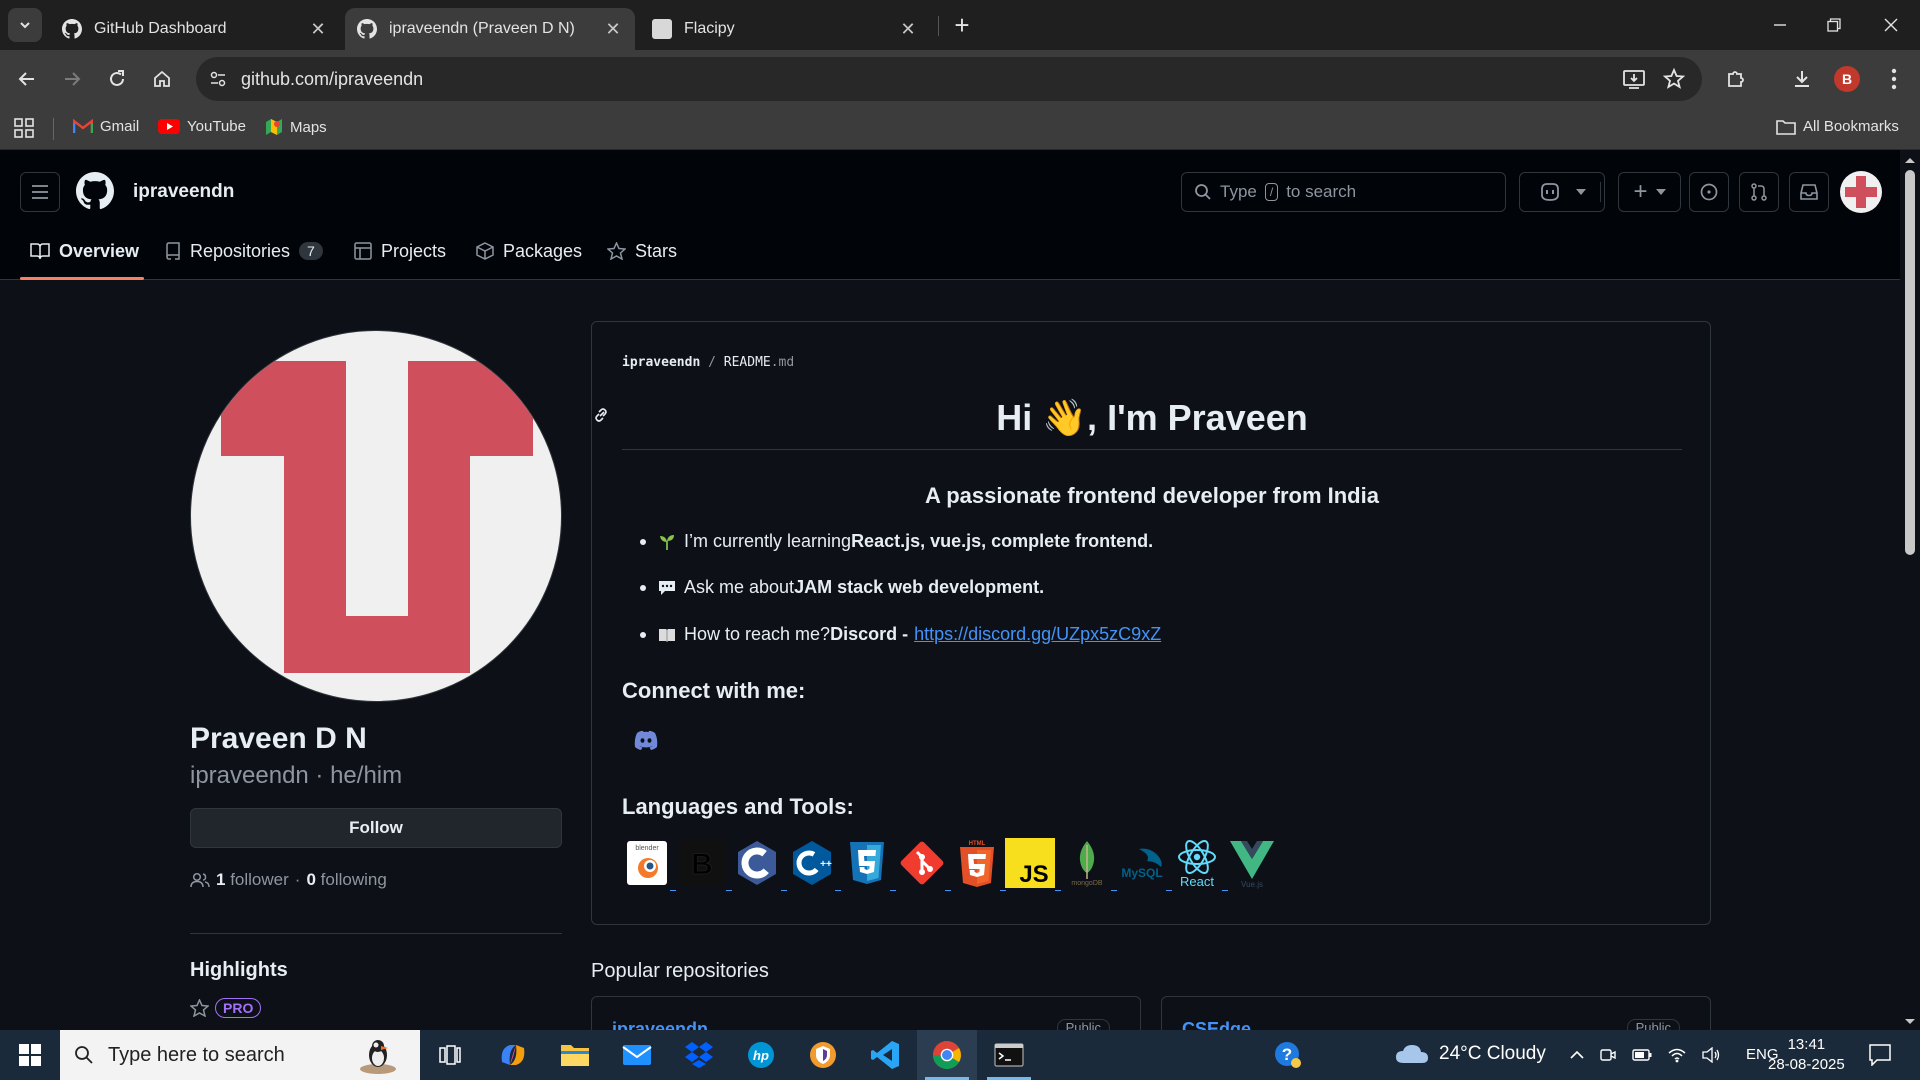 Image resolution: width=1920 pixels, height=1080 pixels. What do you see at coordinates (1030, 863) in the screenshot?
I see `javascript-icon: JS` at bounding box center [1030, 863].